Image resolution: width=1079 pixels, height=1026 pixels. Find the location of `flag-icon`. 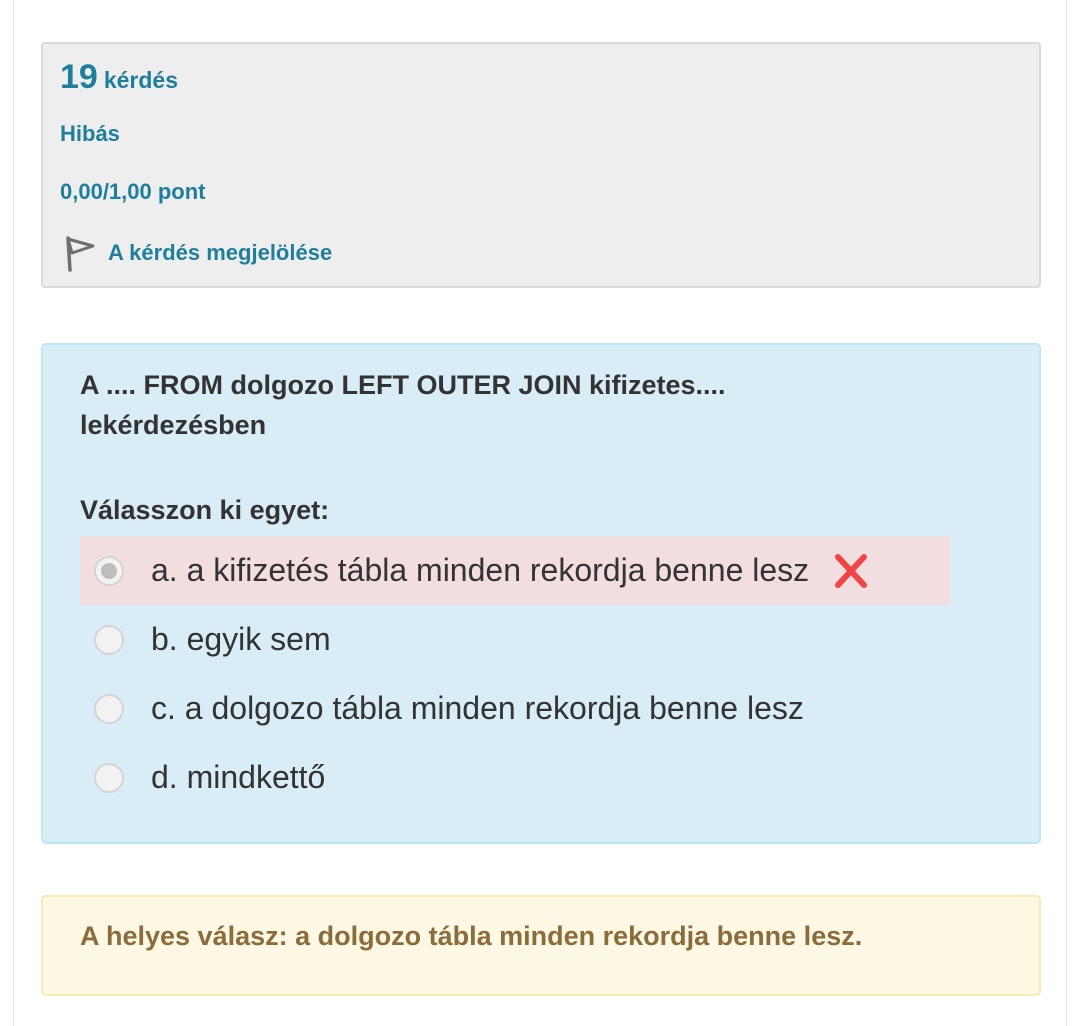

flag-icon is located at coordinates (80, 254).